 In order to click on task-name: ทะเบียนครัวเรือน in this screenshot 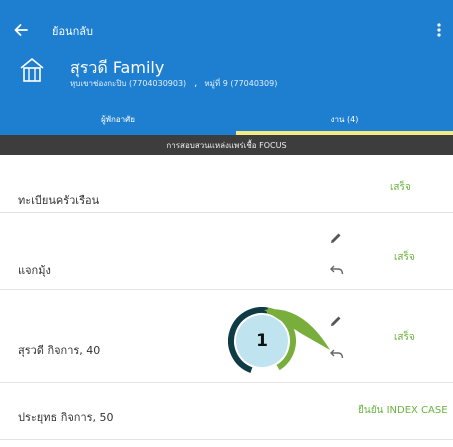, I will do `click(59, 200)`.